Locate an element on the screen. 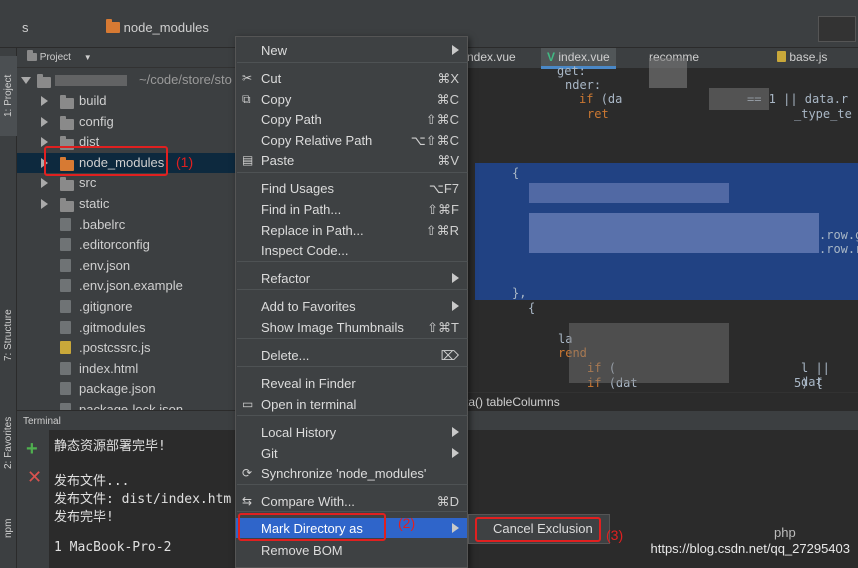  menu-item-copy-relative-path: Copy Relative Path ⌥⇧⌘C is located at coordinates (351, 140).